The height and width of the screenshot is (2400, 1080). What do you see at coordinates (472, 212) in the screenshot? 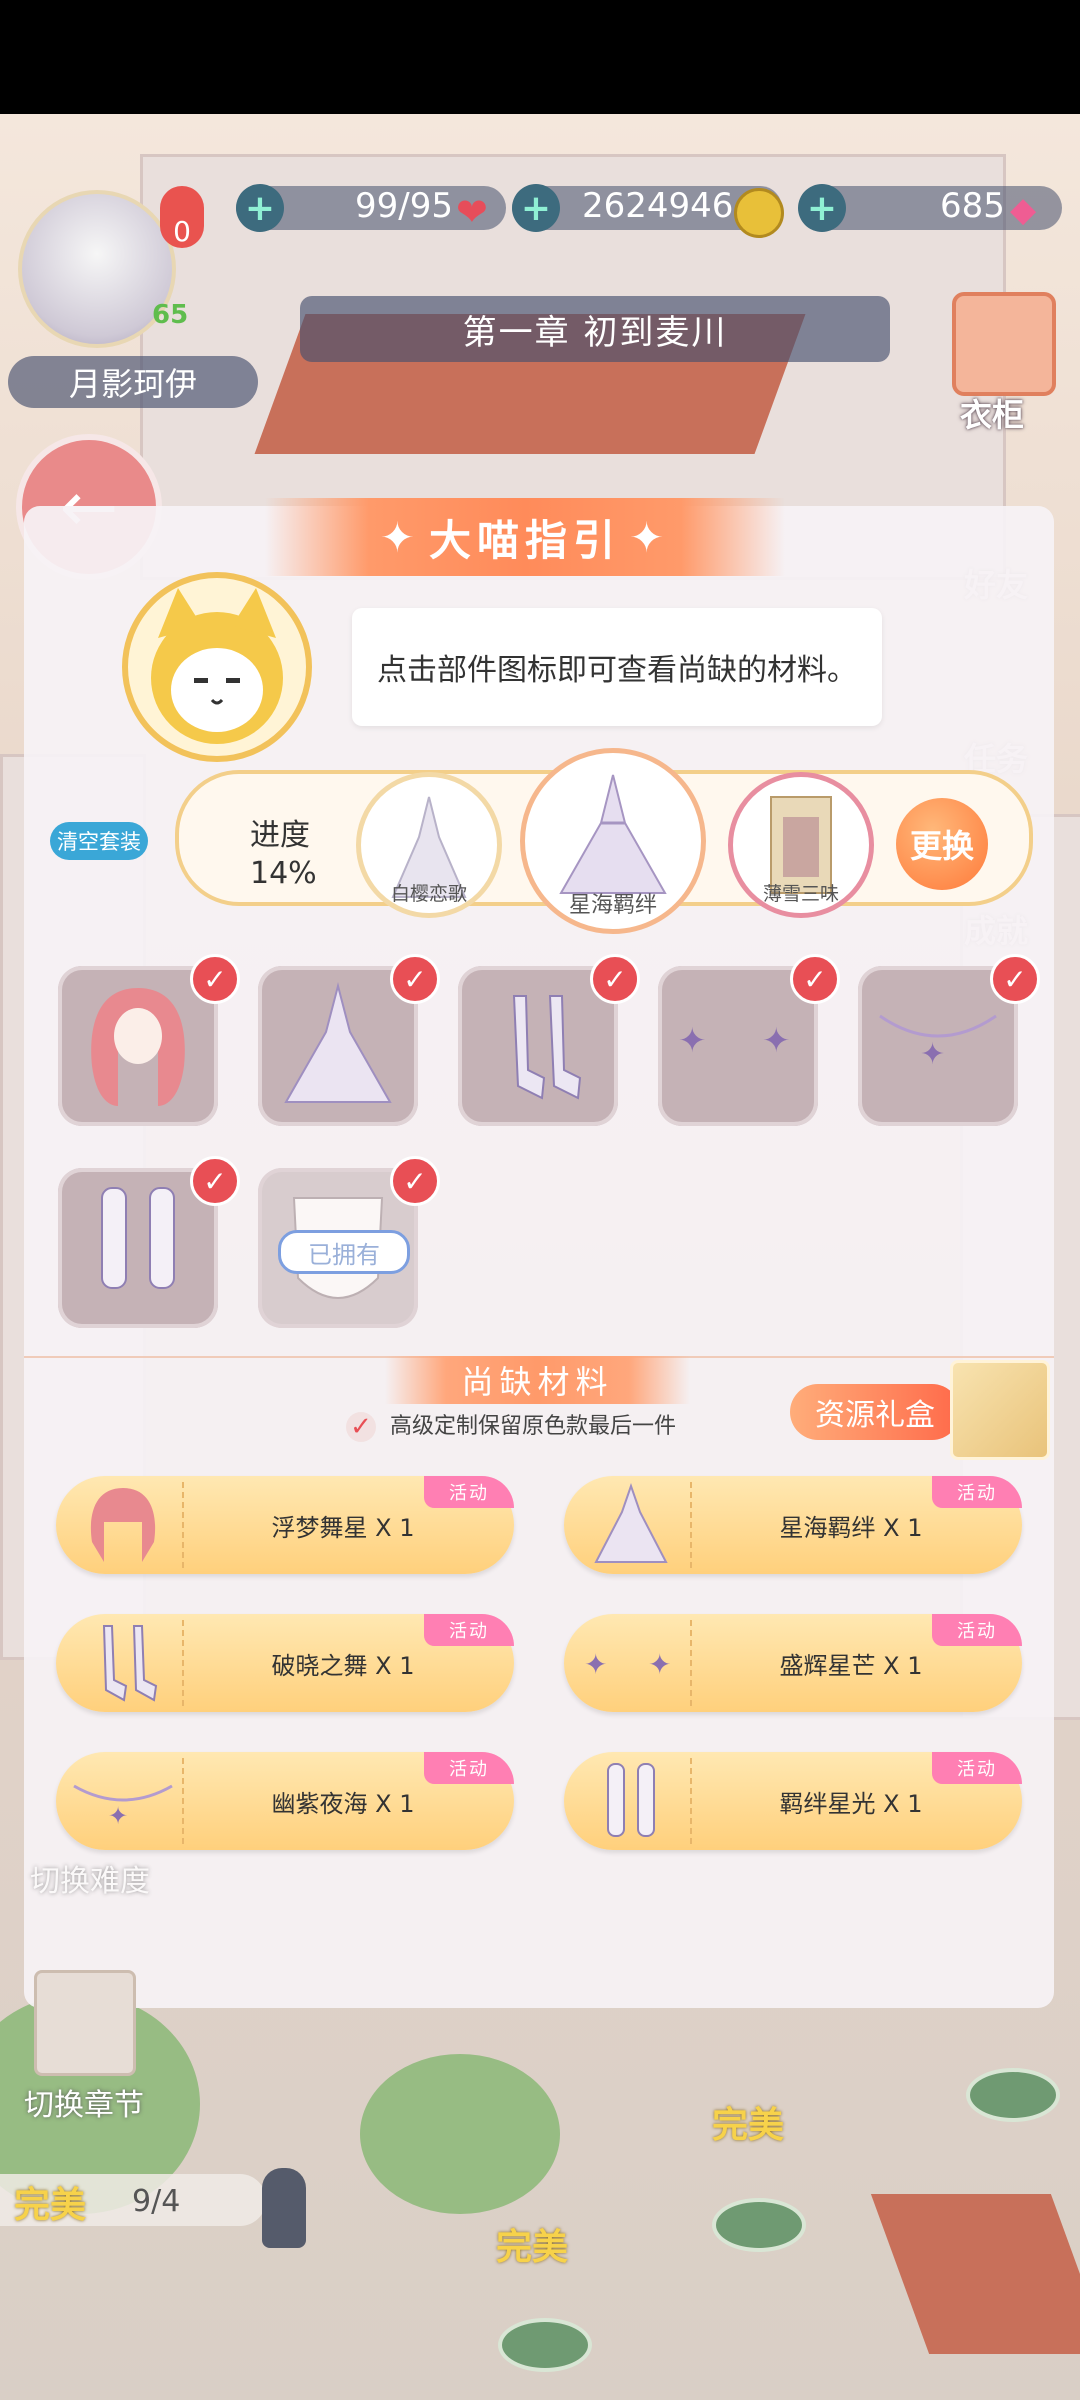
I see `heart-icon: ❤` at bounding box center [472, 212].